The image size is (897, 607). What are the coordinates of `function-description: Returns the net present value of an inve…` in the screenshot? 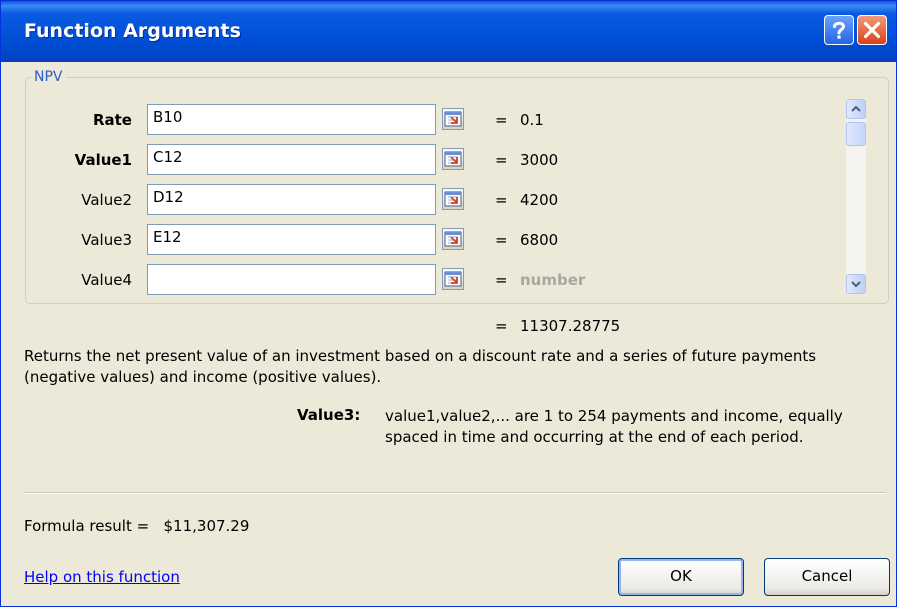 It's located at (420, 366).